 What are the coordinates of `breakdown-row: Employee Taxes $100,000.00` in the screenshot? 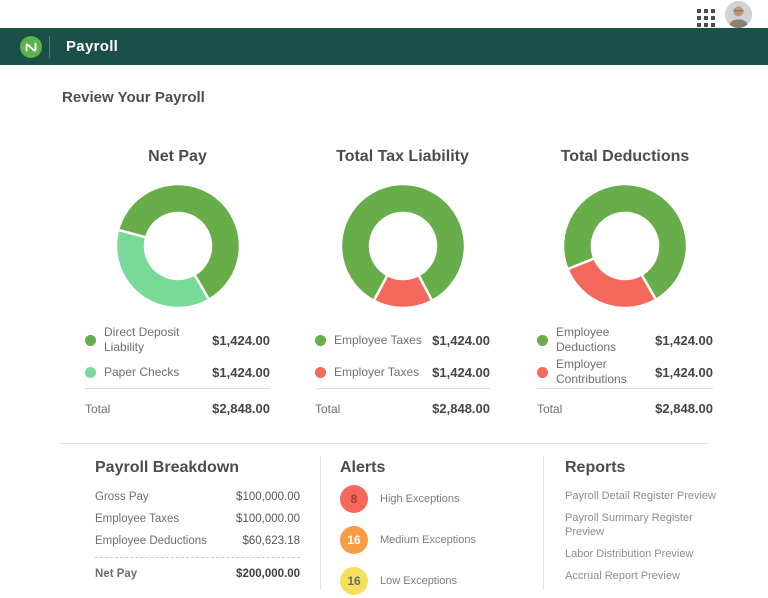 It's located at (197, 519).